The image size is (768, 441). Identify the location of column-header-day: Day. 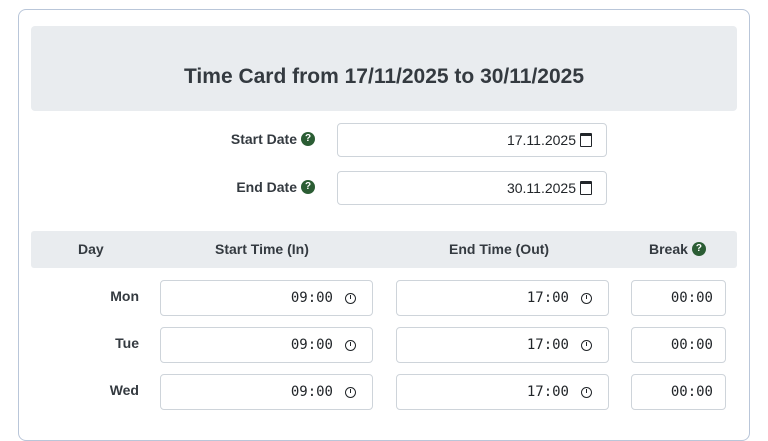
(91, 249).